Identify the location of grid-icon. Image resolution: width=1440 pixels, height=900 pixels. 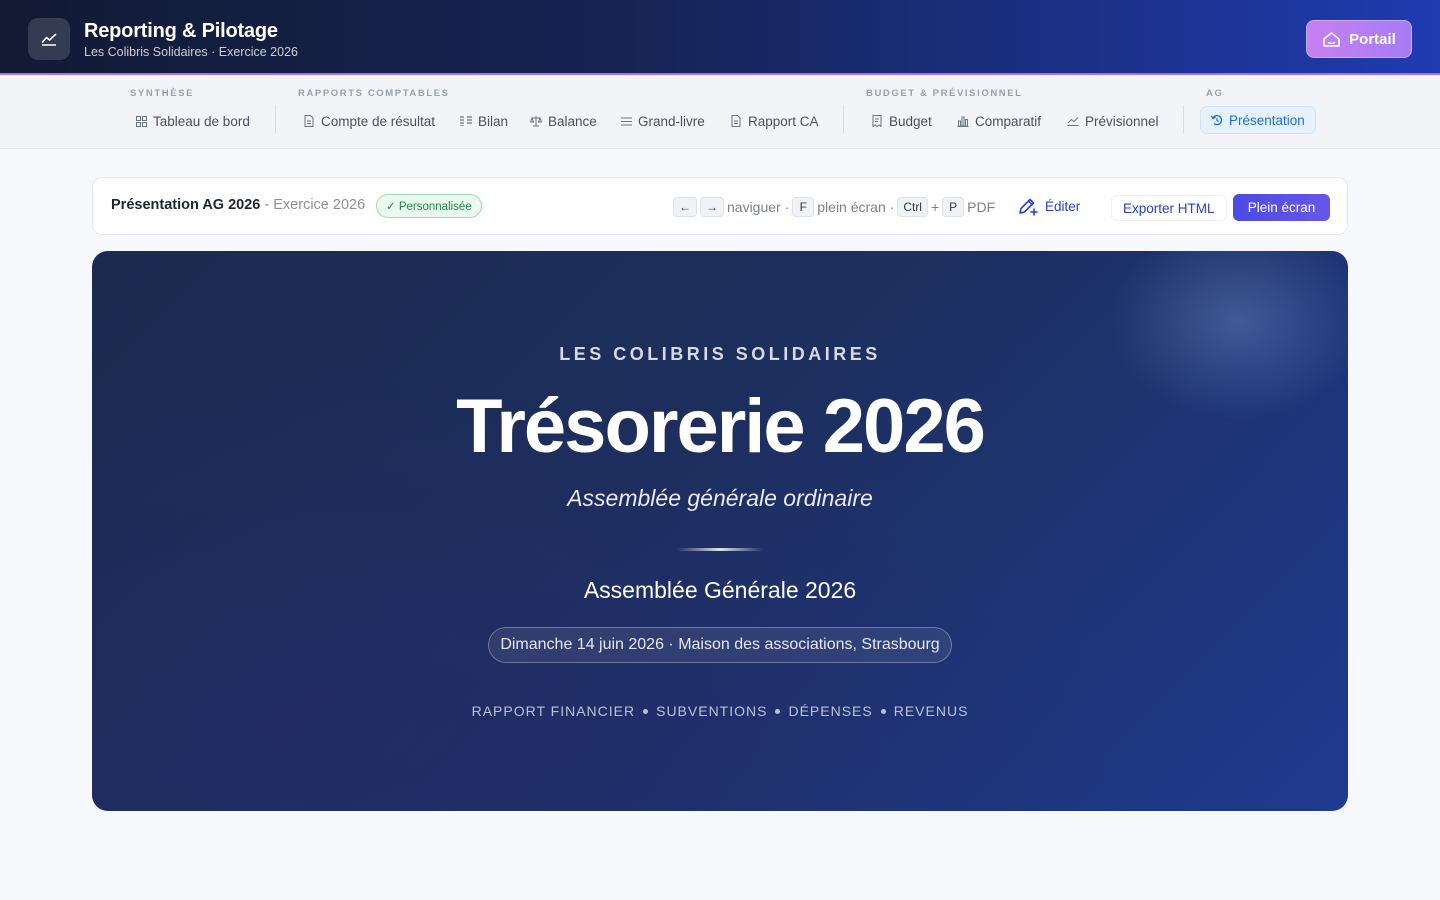
(141, 121).